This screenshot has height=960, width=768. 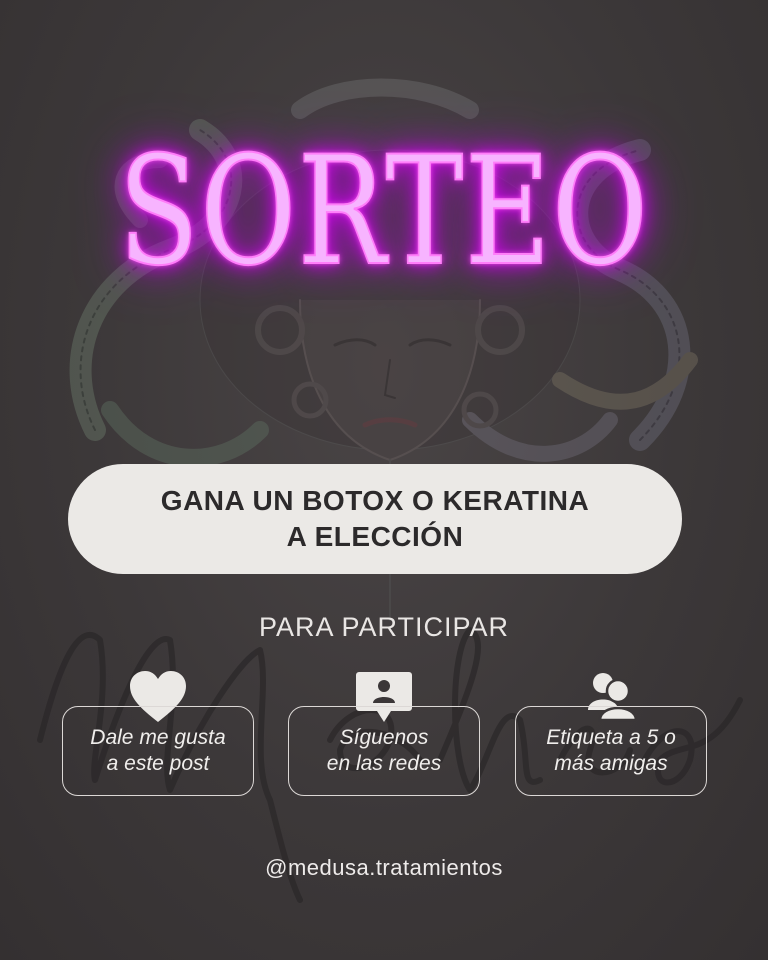 I want to click on step-like-line-2: a este post, so click(x=158, y=763).